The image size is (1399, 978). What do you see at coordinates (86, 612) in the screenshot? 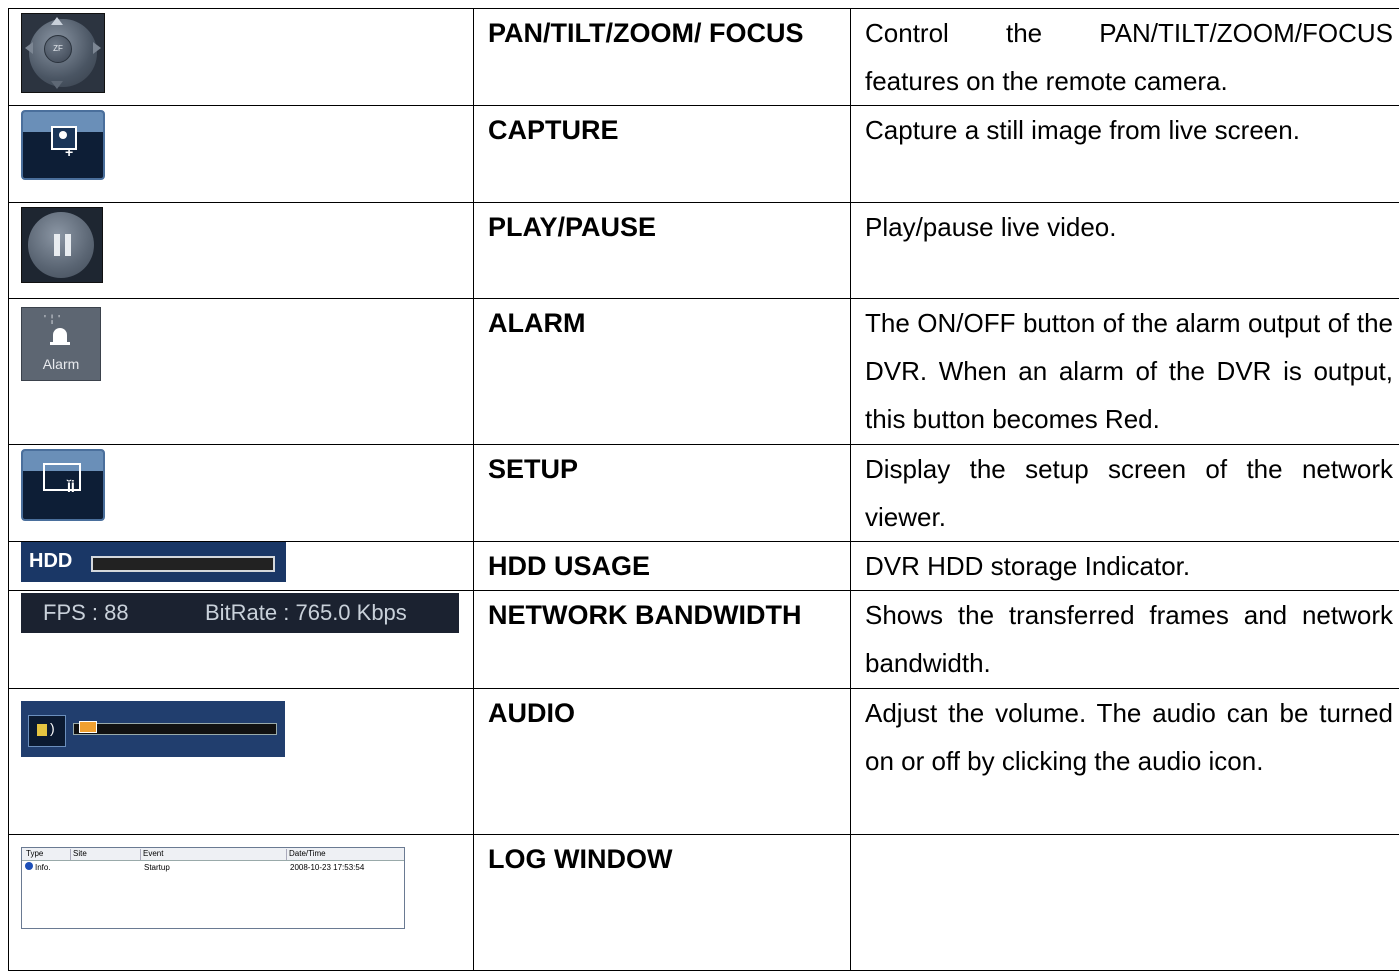
I see `fps-readout: FPS : 88` at bounding box center [86, 612].